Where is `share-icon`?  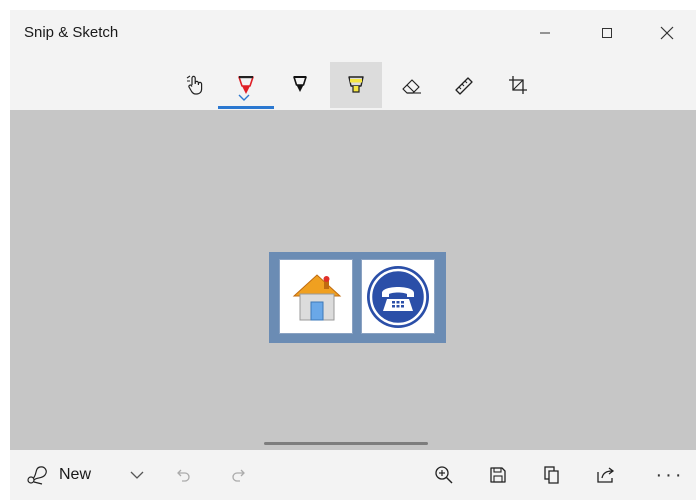
share-icon is located at coordinates (606, 475).